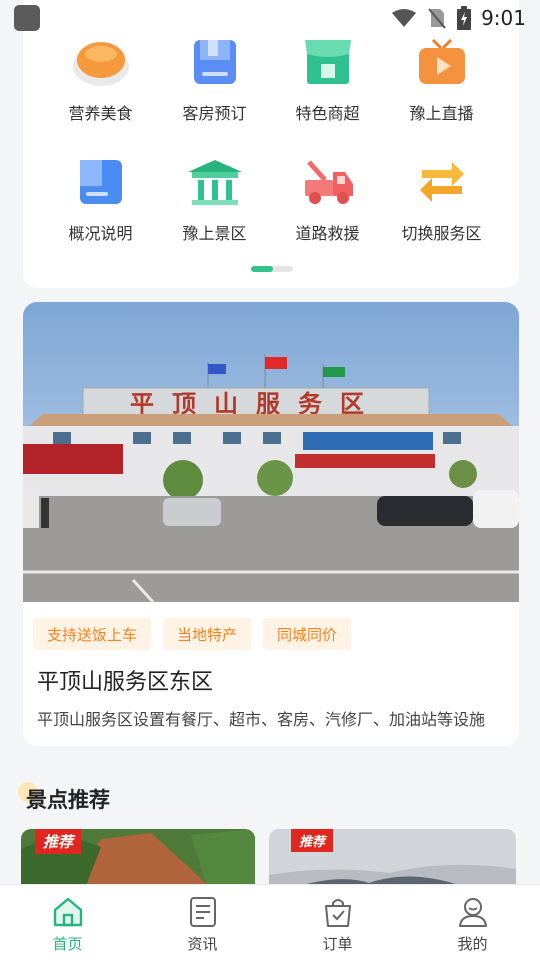 The width and height of the screenshot is (540, 960). What do you see at coordinates (442, 182) in the screenshot?
I see `switch-arrows-icon` at bounding box center [442, 182].